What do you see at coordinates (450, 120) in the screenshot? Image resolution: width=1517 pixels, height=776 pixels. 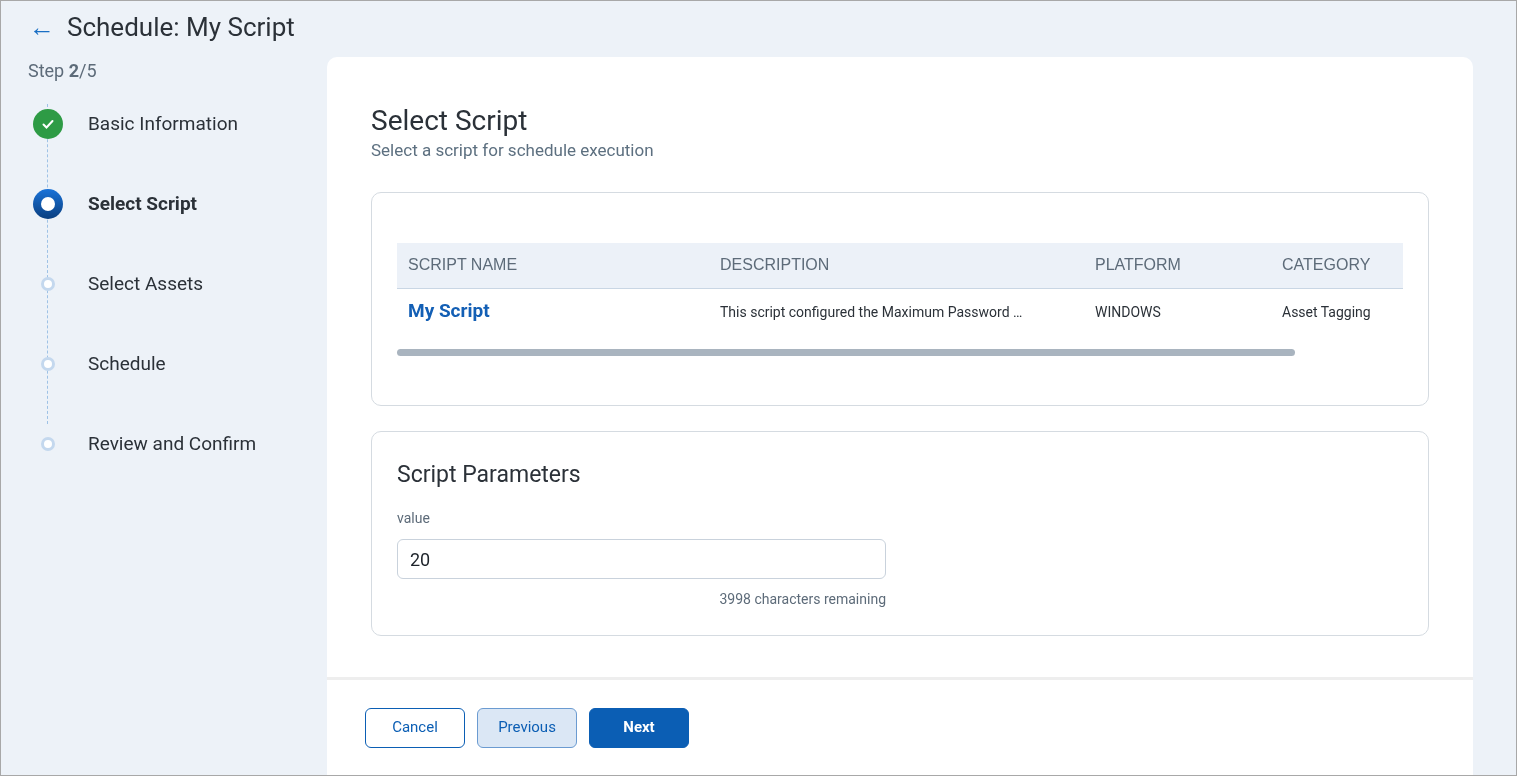 I see `section-title: Select Script` at bounding box center [450, 120].